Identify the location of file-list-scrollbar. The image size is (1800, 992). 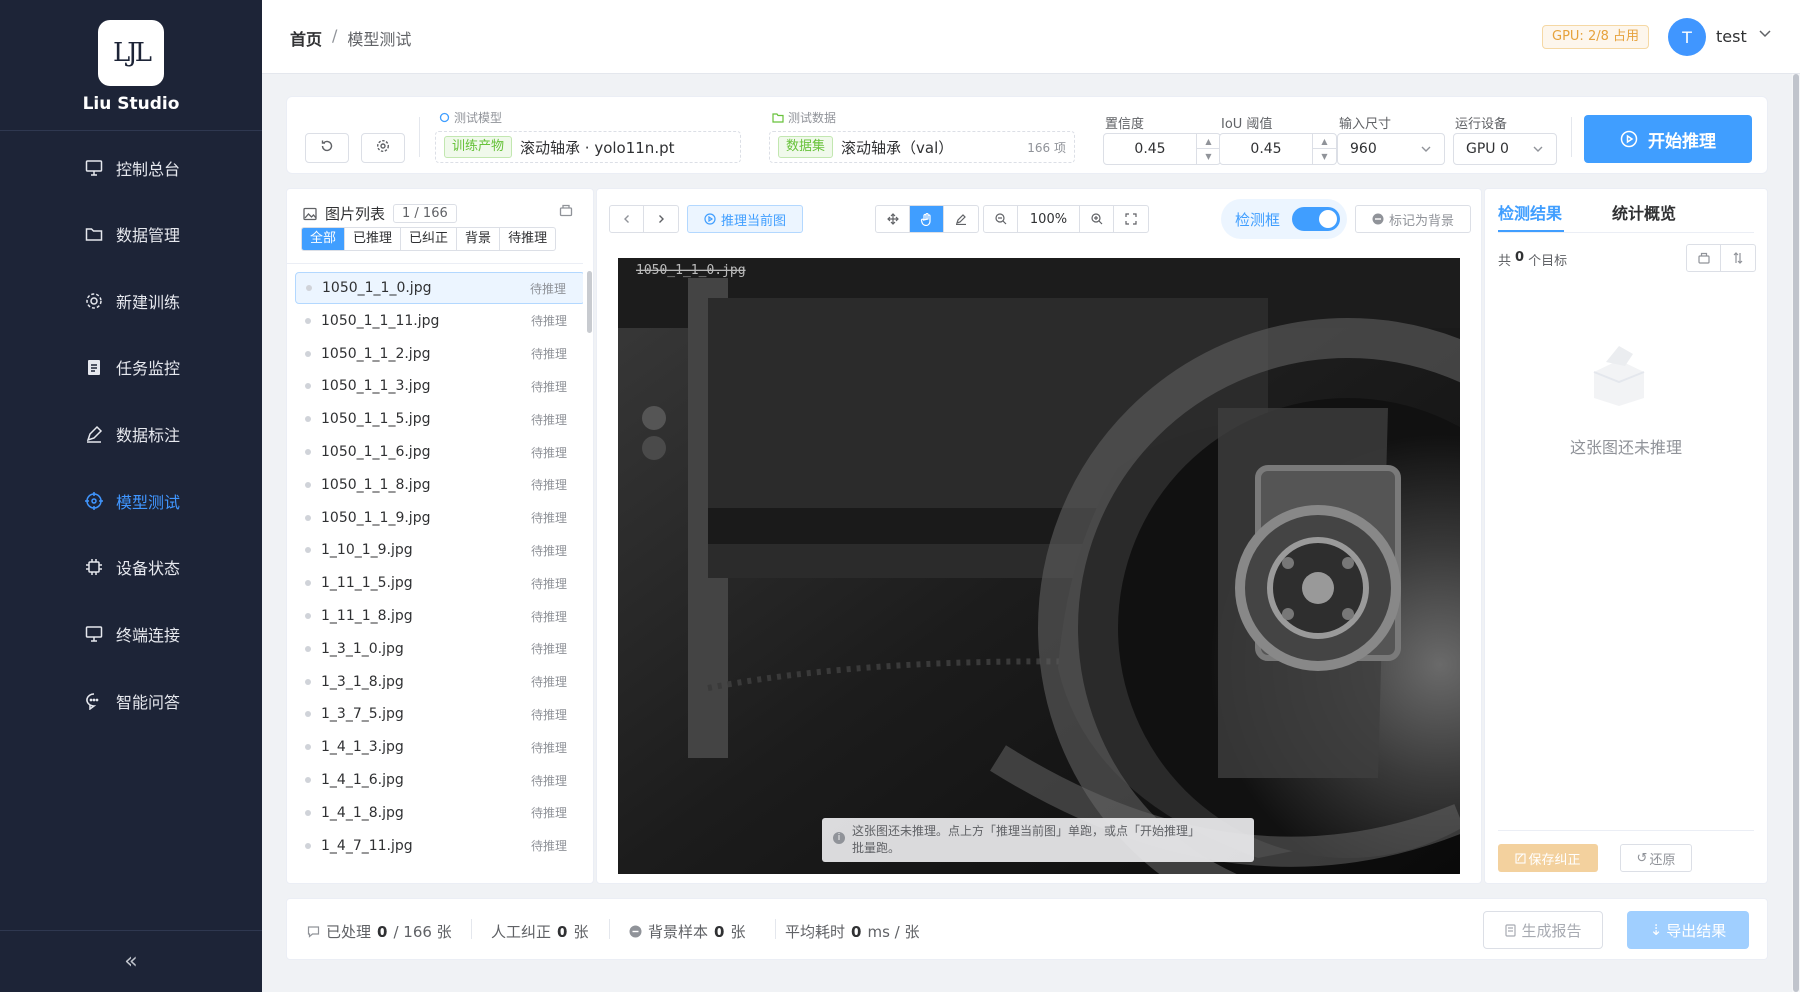
(589, 302).